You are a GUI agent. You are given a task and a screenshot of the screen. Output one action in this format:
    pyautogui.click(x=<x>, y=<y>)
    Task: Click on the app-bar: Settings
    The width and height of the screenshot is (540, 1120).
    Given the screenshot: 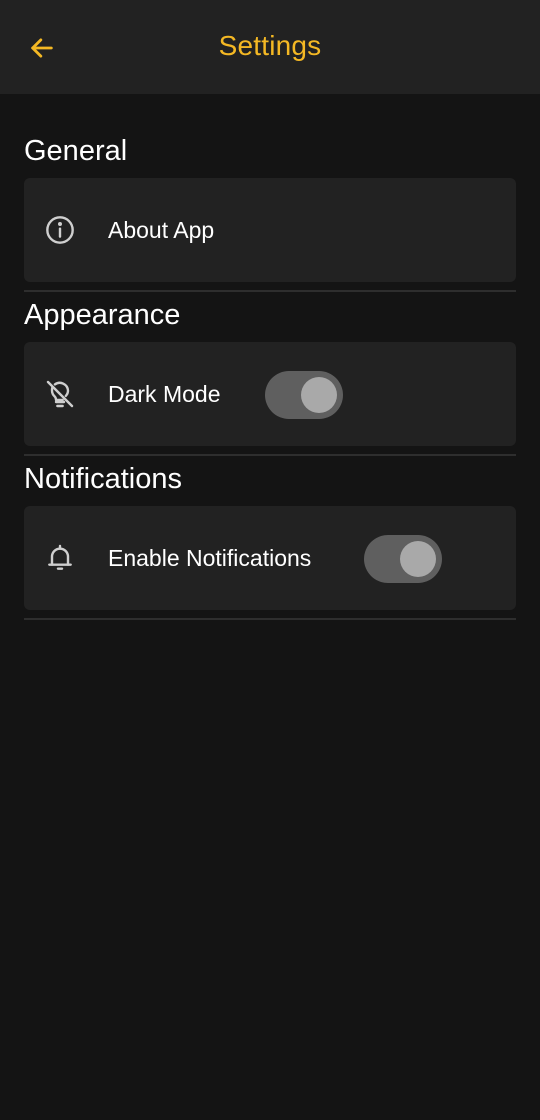 What is the action you would take?
    pyautogui.click(x=270, y=47)
    